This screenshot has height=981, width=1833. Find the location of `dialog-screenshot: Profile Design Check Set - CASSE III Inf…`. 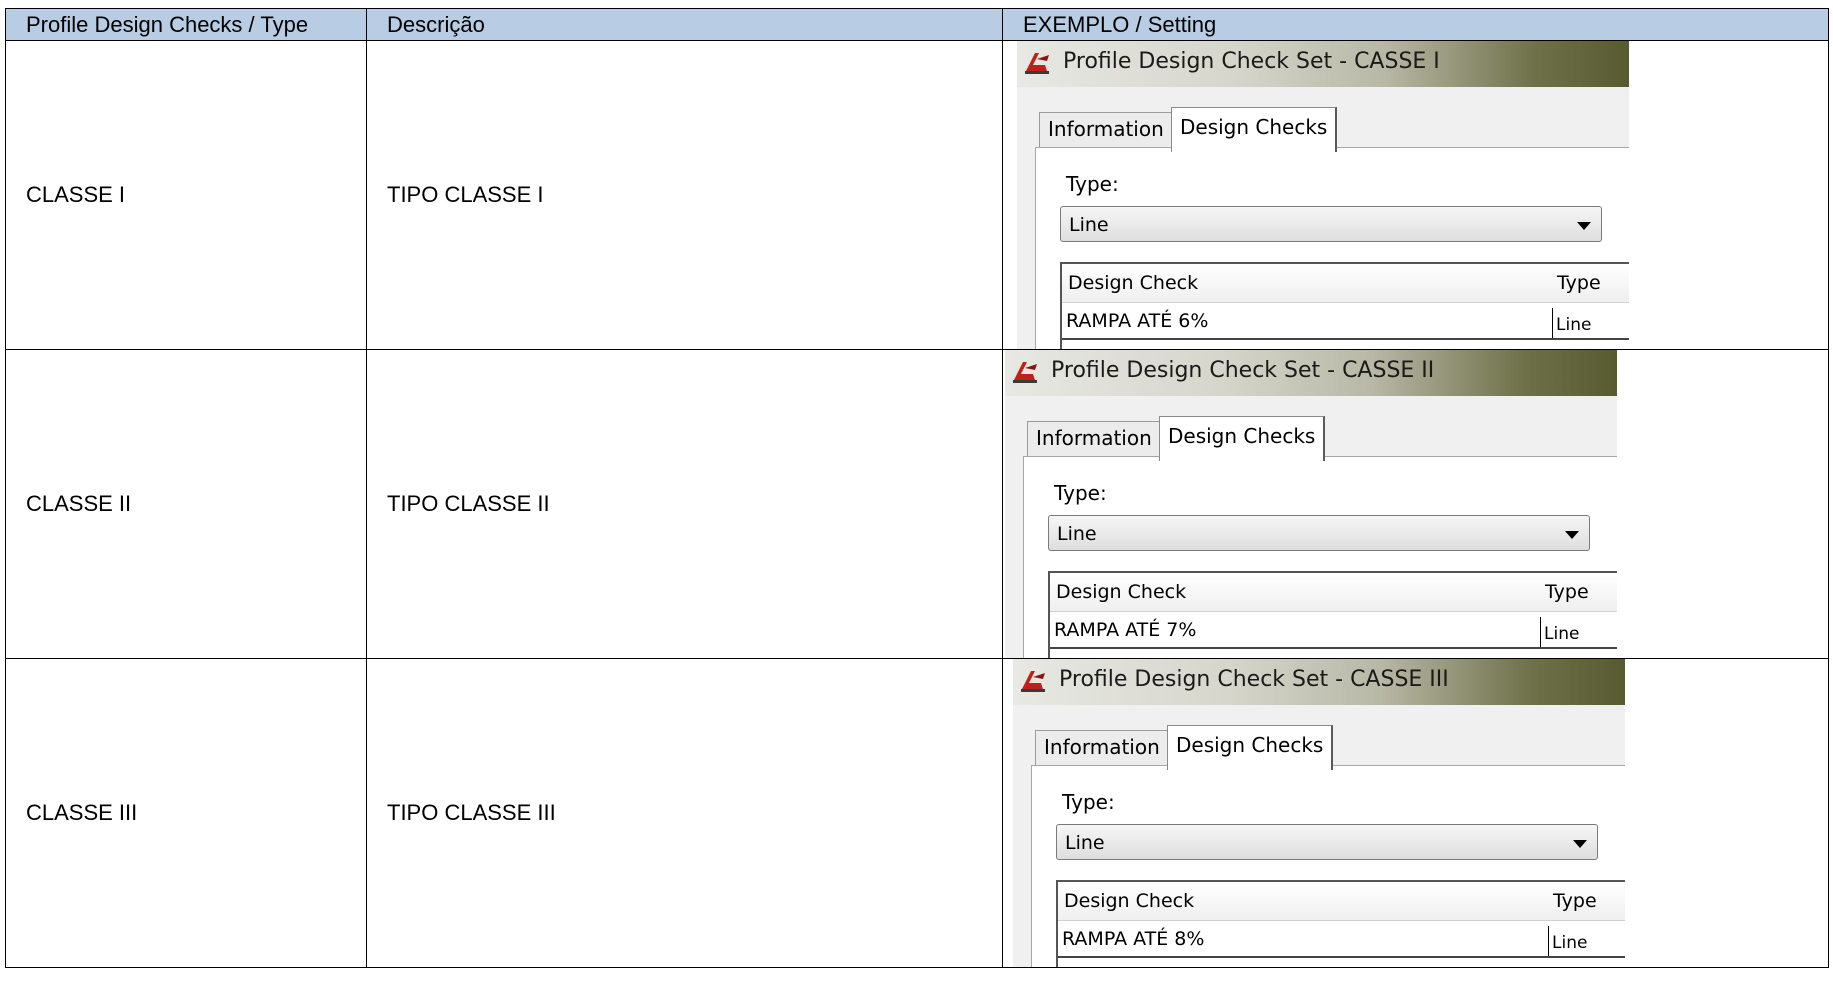

dialog-screenshot: Profile Design Check Set - CASSE III Inf… is located at coordinates (1319, 813).